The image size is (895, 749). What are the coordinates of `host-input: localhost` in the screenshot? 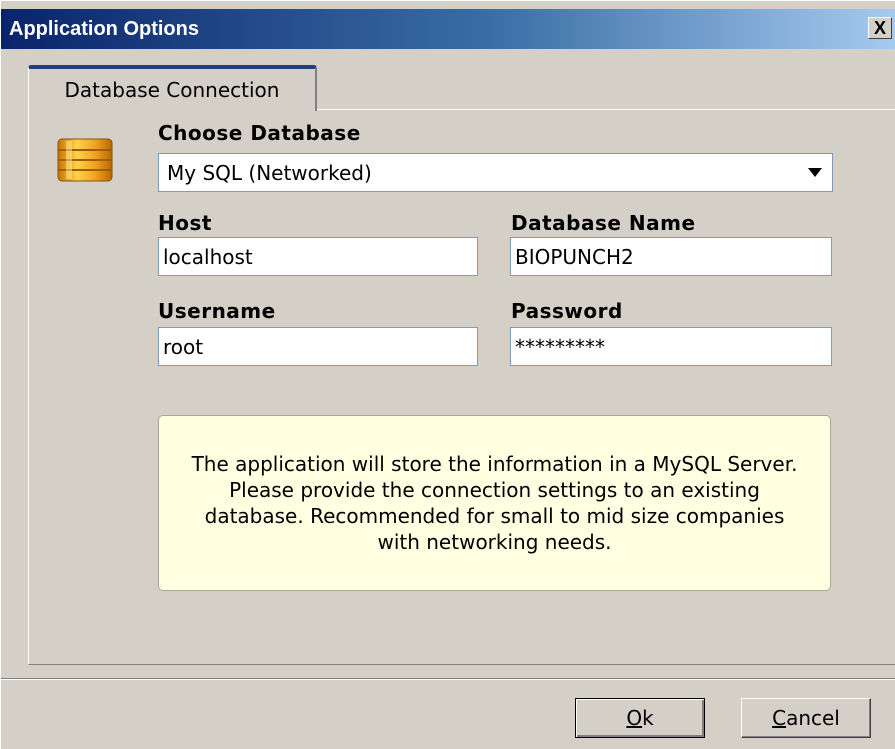 It's located at (318, 256).